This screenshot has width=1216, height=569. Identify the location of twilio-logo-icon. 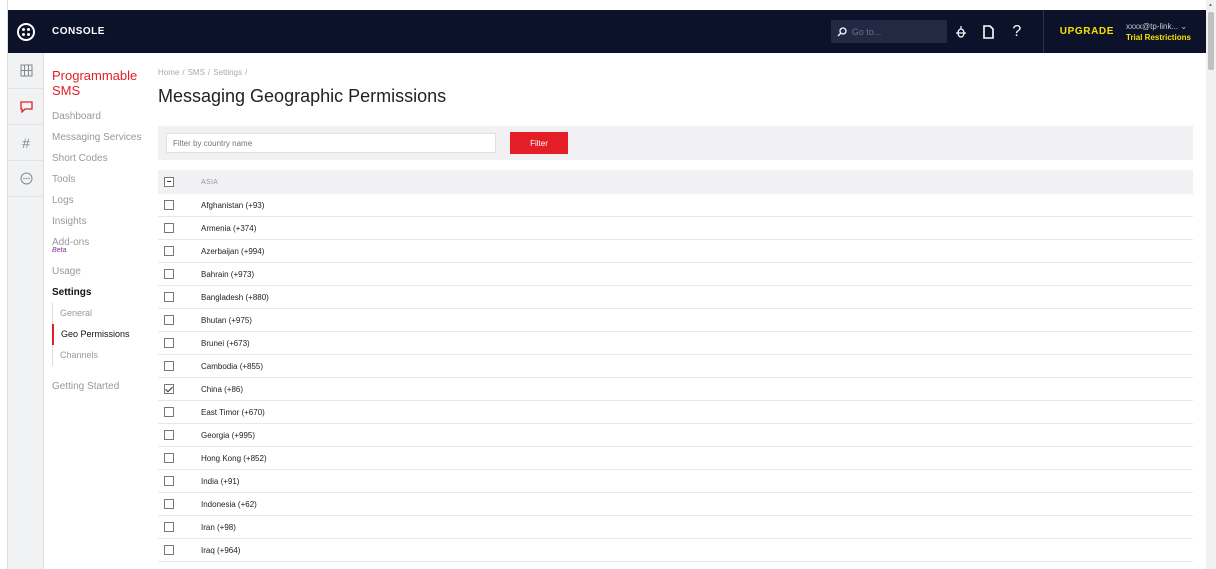
(26, 31).